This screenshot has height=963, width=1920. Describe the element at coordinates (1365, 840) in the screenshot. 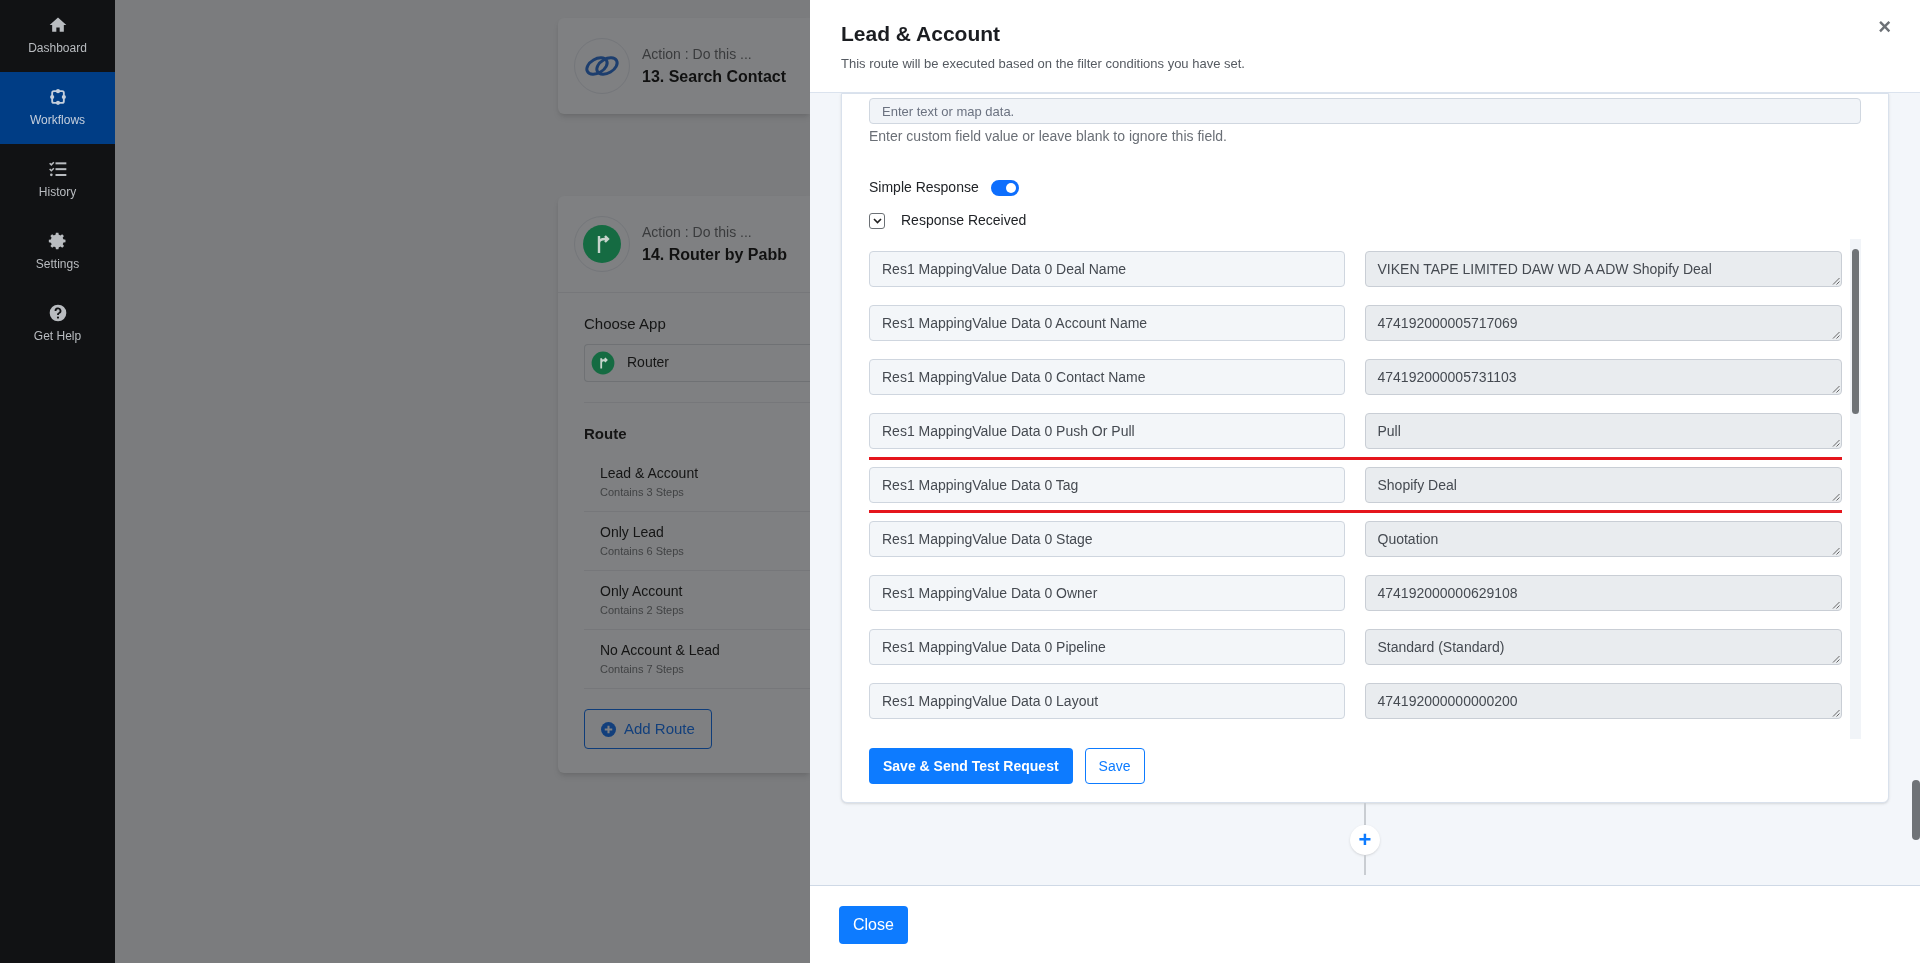

I see `add-step-button: +` at that location.